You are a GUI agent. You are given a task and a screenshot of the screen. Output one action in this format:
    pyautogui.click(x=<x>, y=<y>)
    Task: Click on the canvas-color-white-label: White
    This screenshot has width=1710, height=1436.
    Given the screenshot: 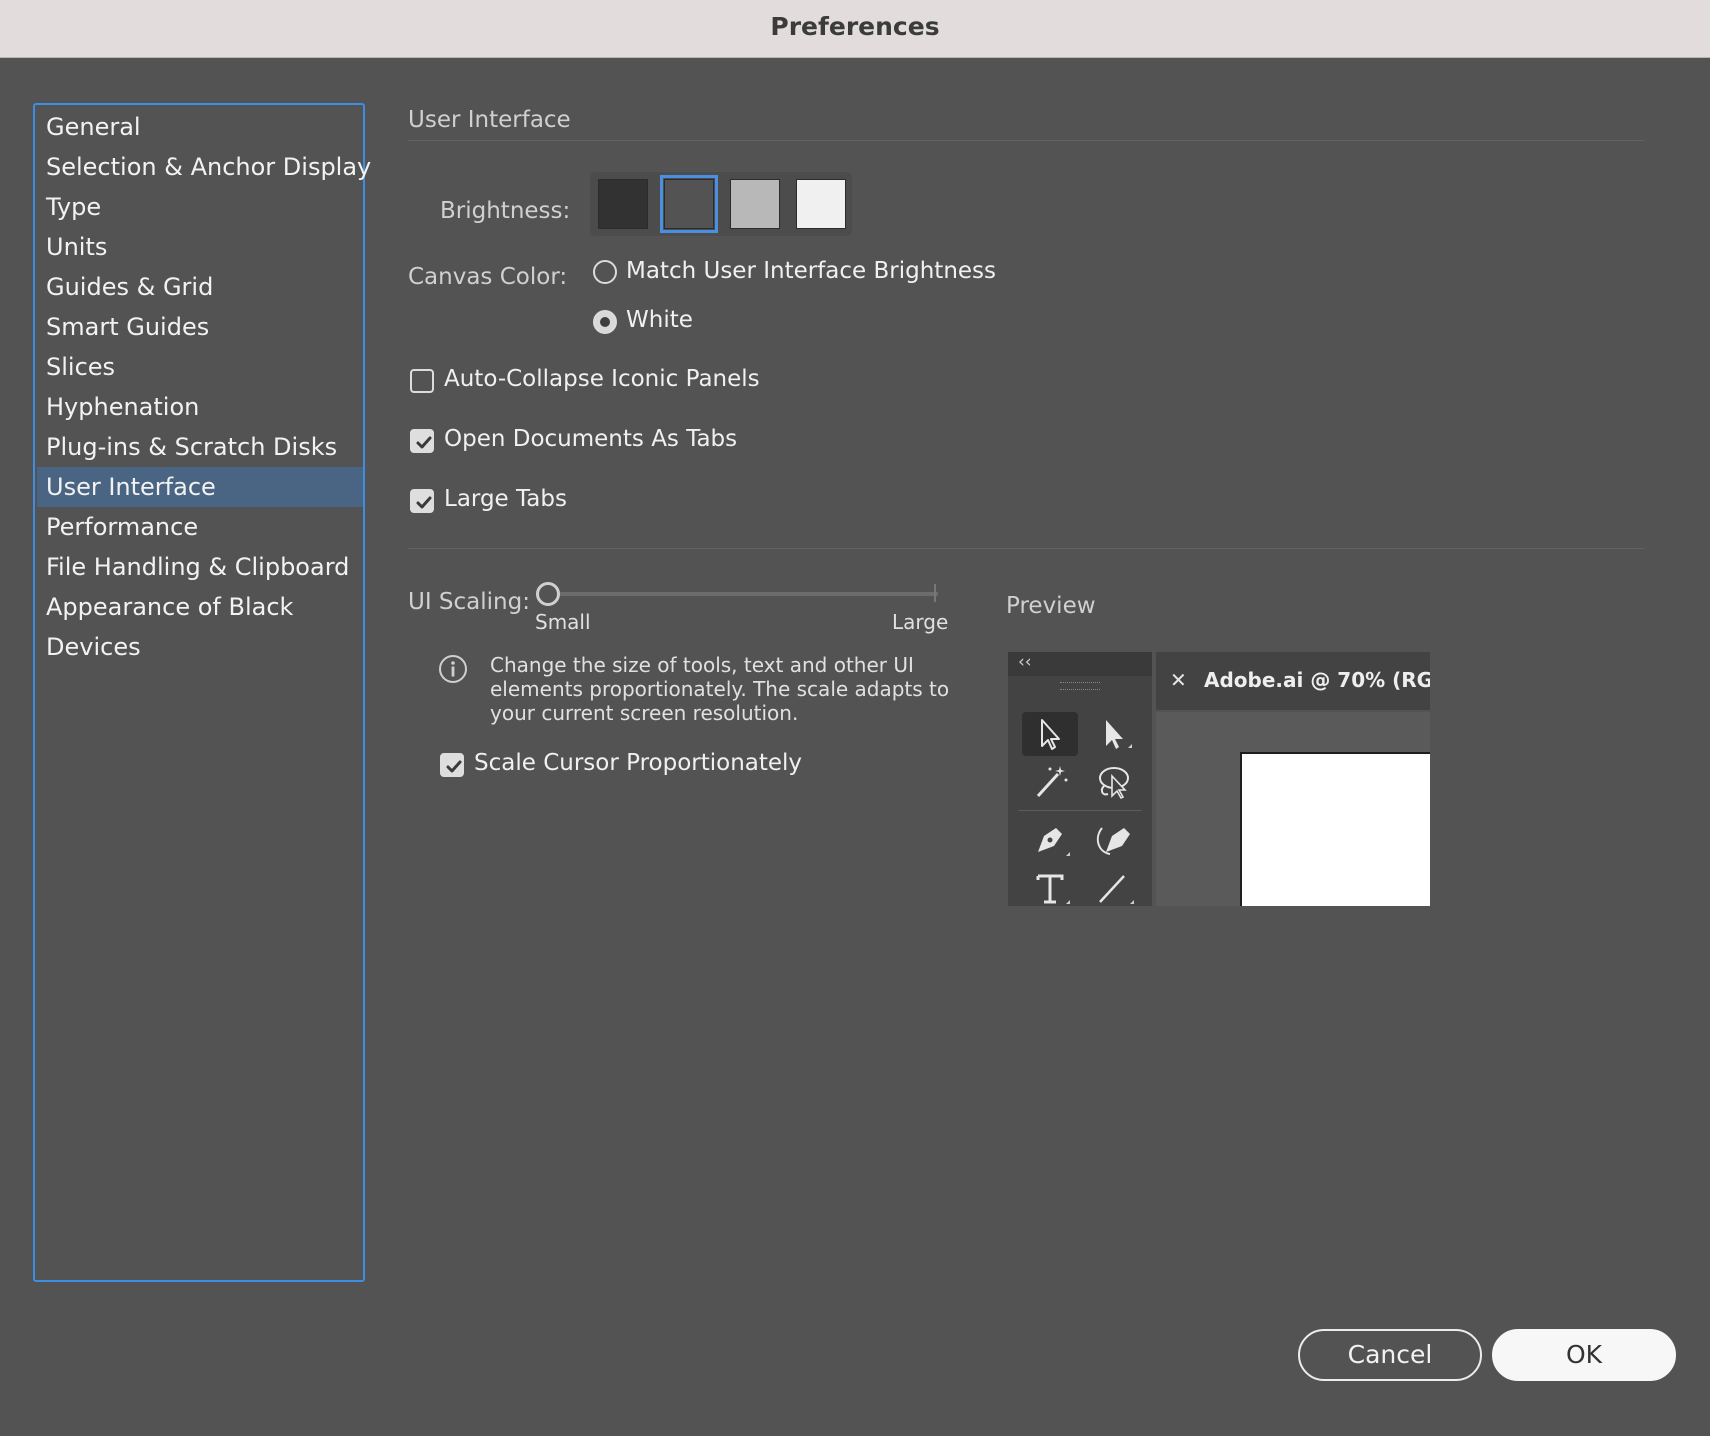 What is the action you would take?
    pyautogui.click(x=659, y=320)
    